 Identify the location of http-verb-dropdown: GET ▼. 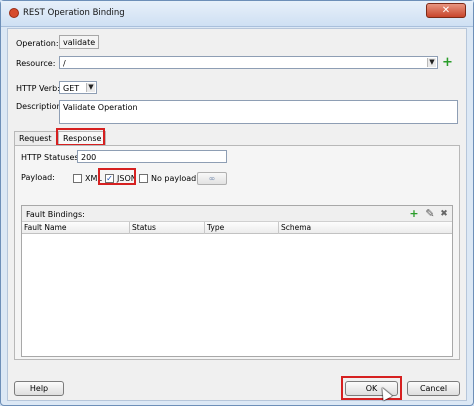
(78, 87).